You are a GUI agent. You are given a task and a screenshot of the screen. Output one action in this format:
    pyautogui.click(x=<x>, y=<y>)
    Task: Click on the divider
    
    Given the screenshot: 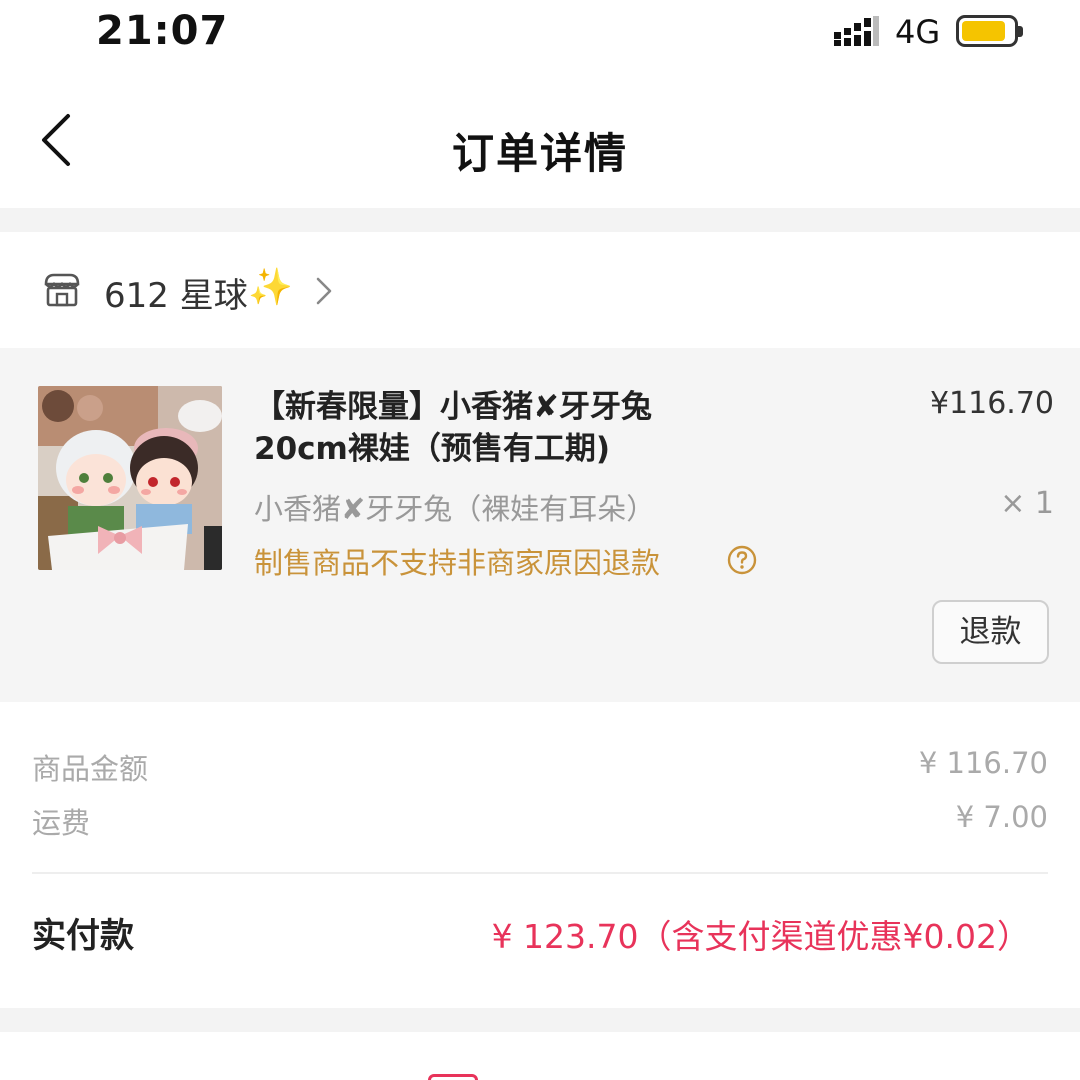 What is the action you would take?
    pyautogui.click(x=540, y=873)
    